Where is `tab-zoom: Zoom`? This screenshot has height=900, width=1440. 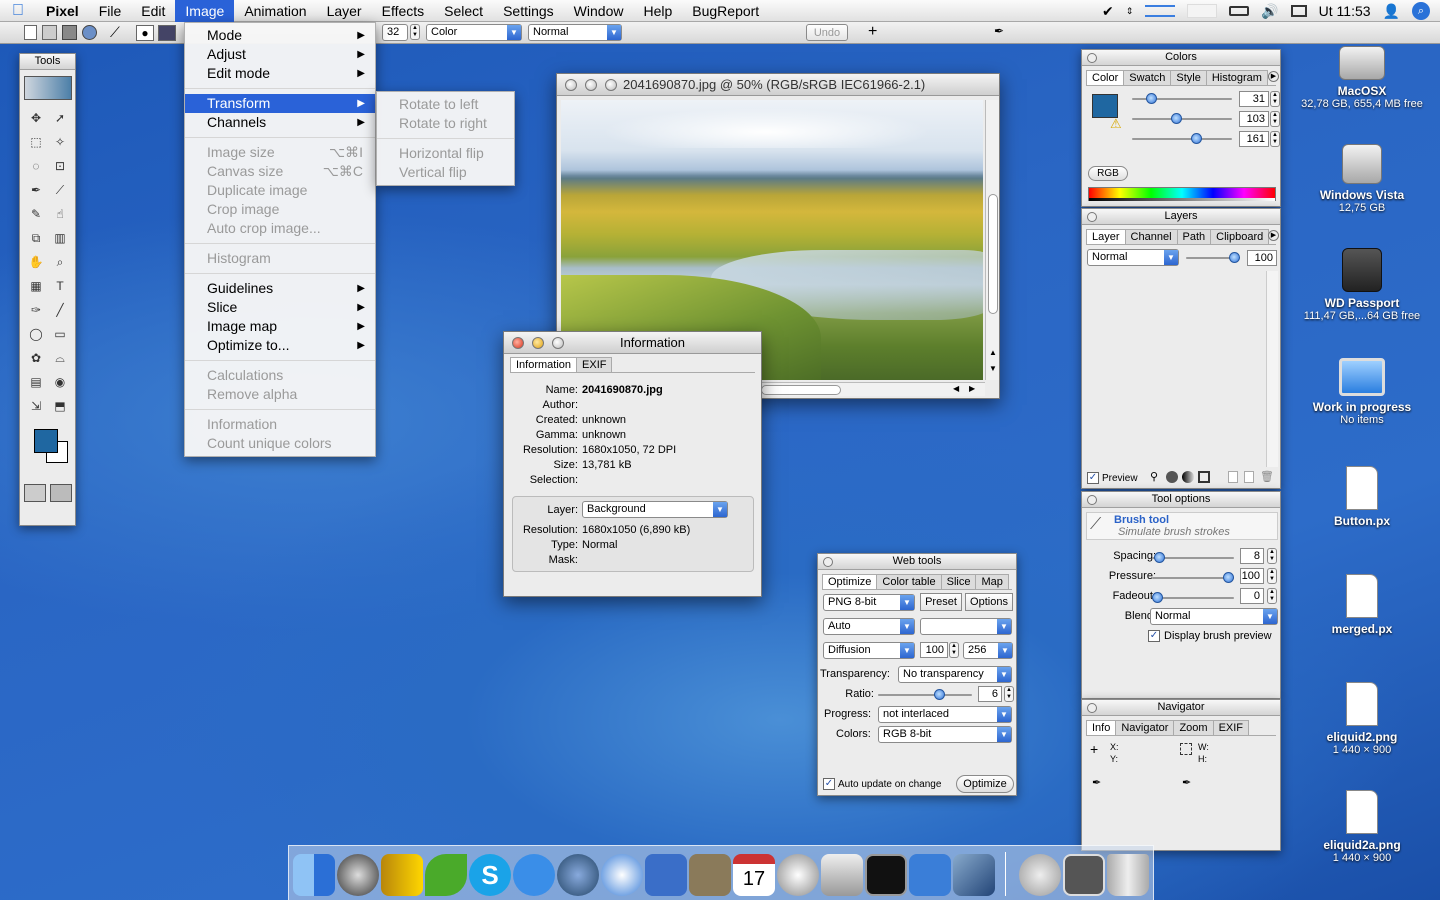 tab-zoom: Zoom is located at coordinates (1193, 727).